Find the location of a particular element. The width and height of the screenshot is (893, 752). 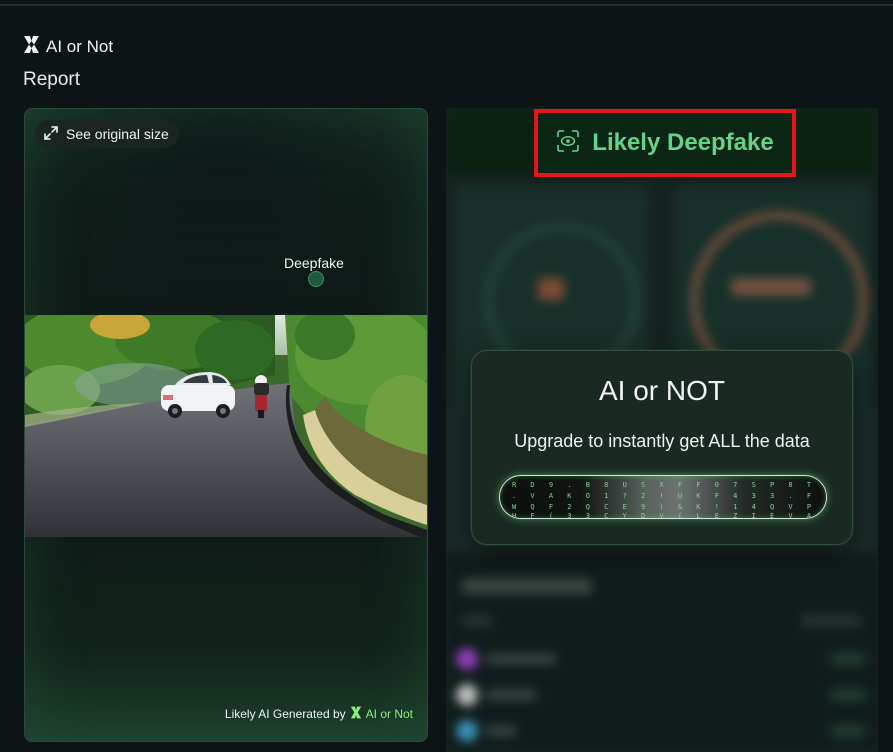

watermark-brand: AI or Not is located at coordinates (389, 714).